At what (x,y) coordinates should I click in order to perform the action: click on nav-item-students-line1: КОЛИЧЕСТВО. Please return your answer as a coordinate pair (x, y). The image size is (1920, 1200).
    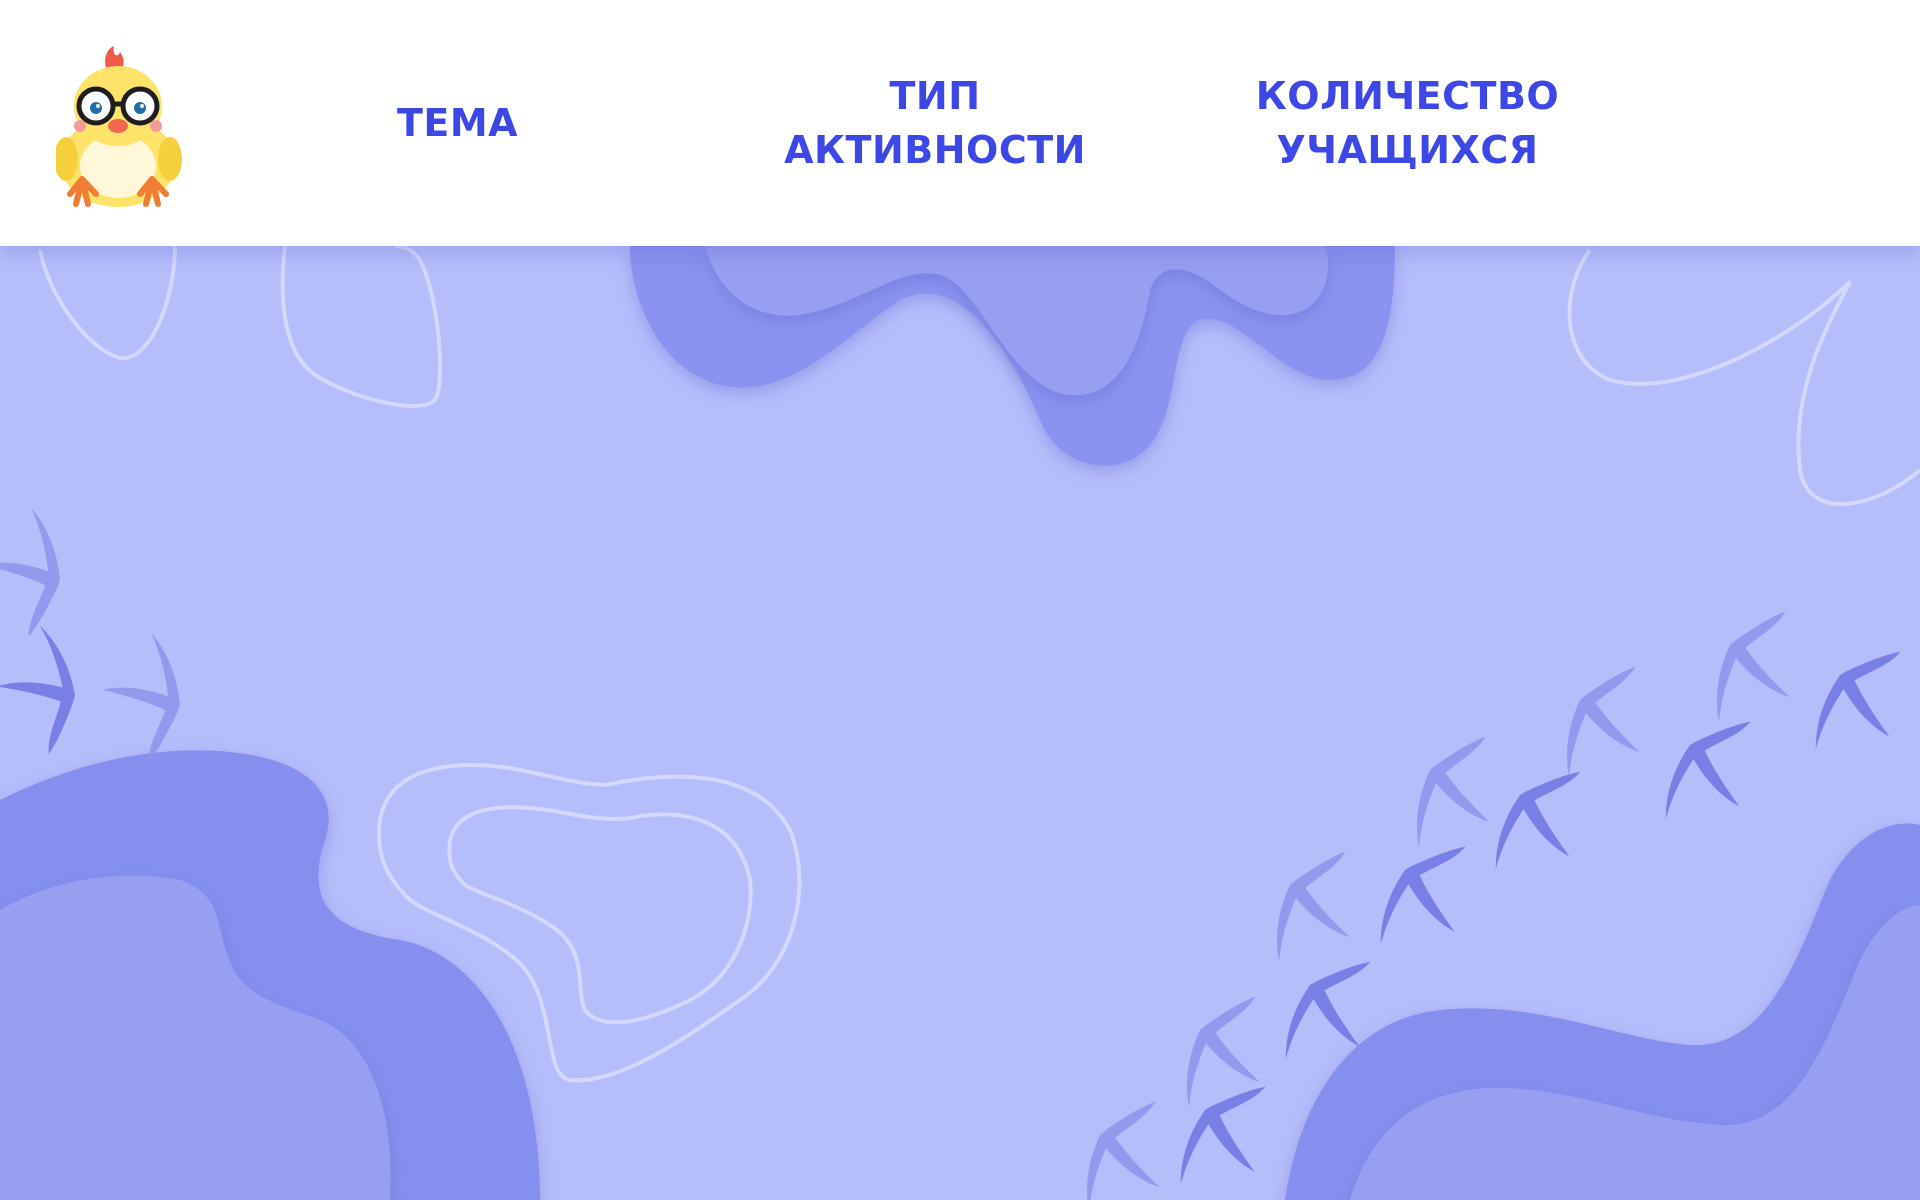
    Looking at the image, I should click on (1407, 96).